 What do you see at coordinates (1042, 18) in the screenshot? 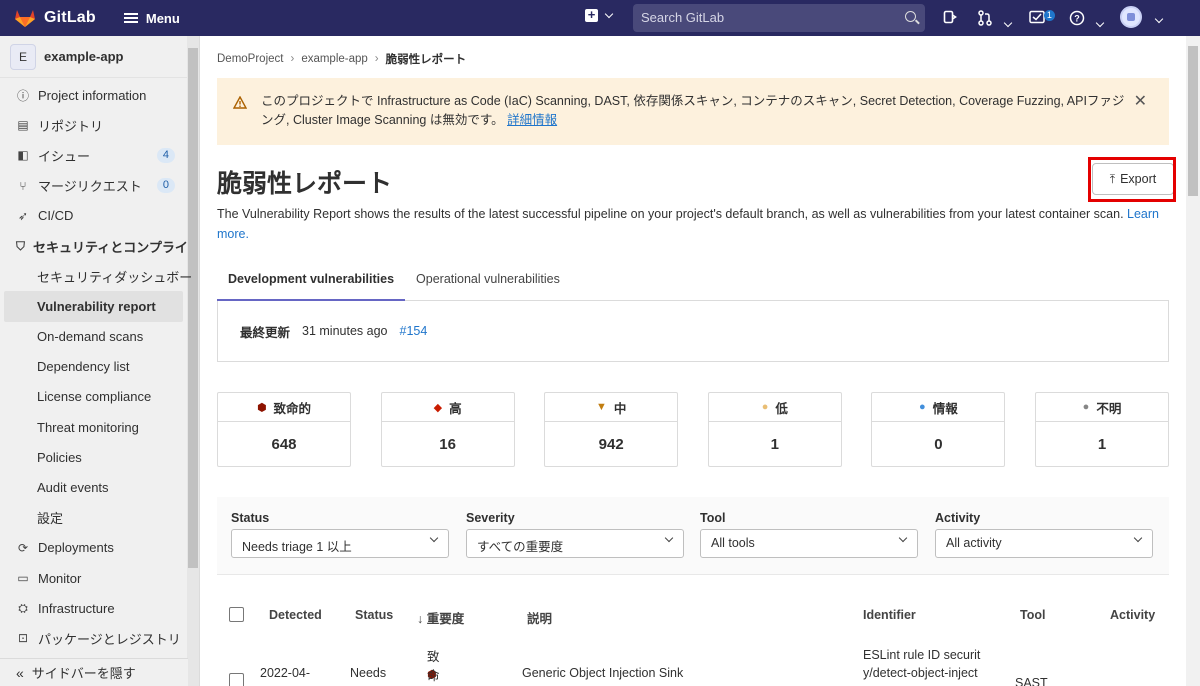
I see `todos-shortcut: 1` at bounding box center [1042, 18].